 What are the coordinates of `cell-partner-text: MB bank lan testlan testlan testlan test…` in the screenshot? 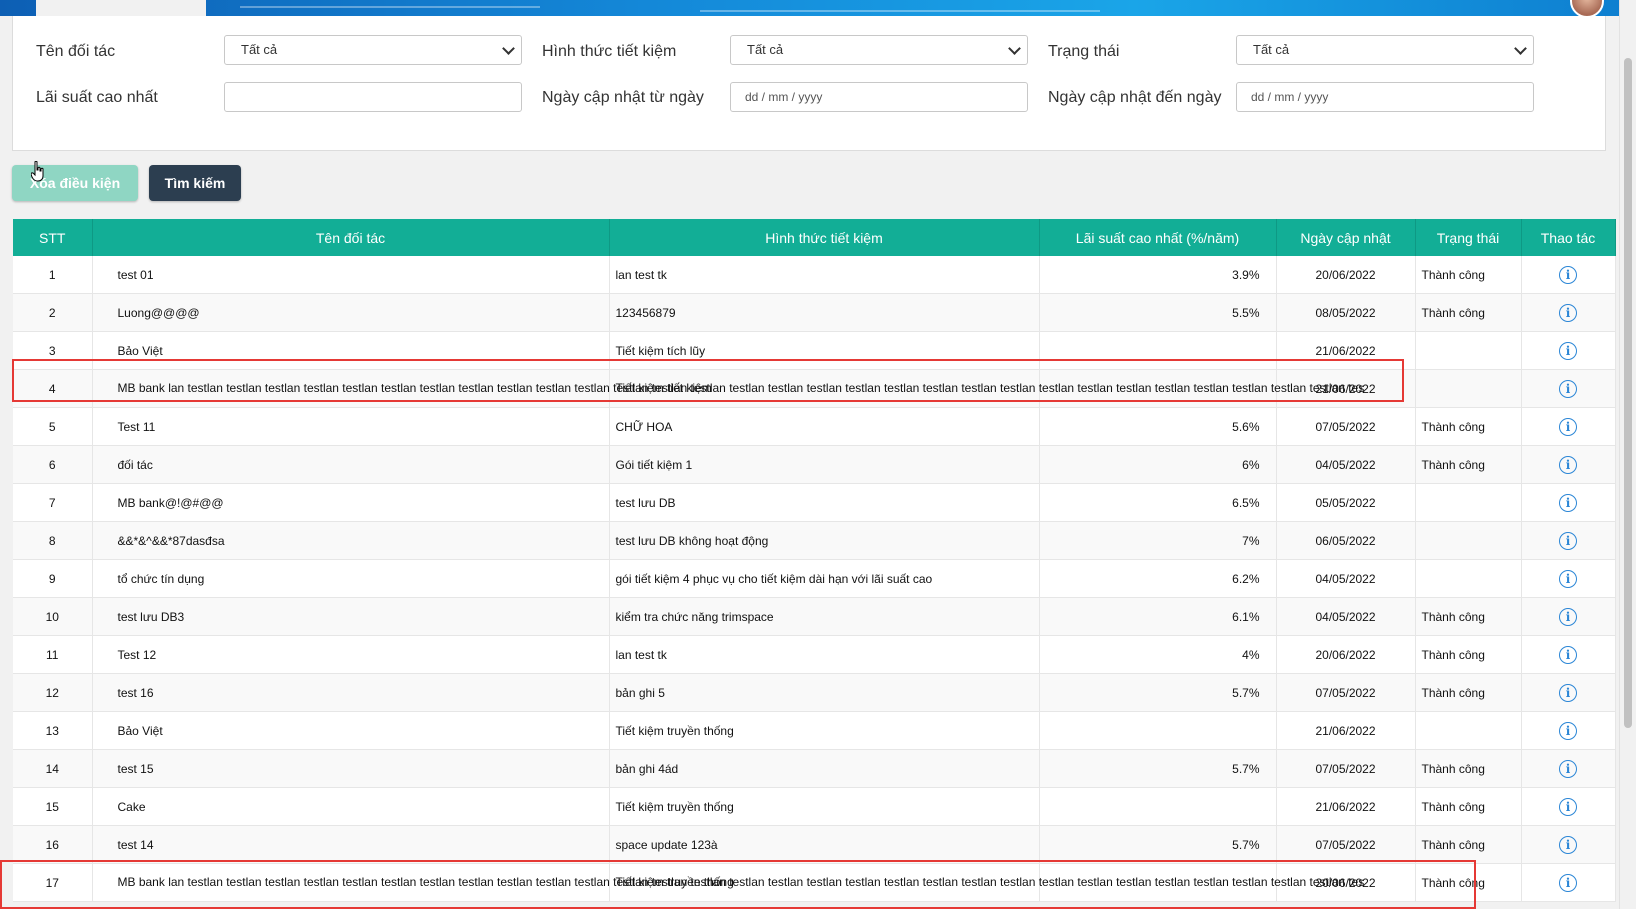 It's located at (741, 388).